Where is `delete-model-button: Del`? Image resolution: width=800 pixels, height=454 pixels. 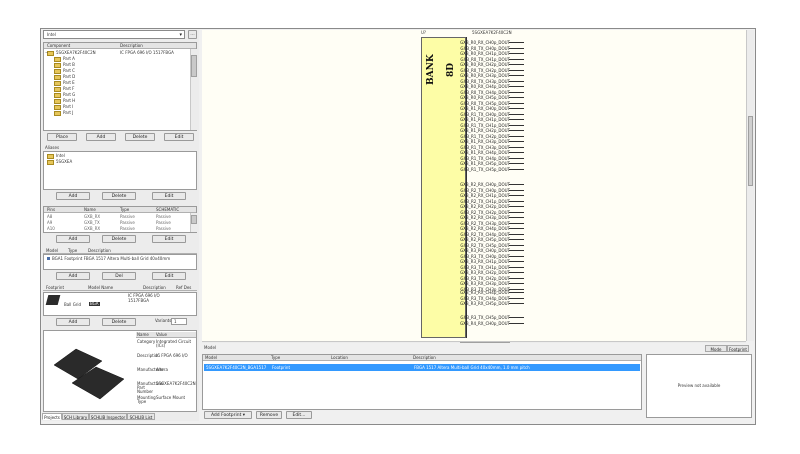 delete-model-button: Del is located at coordinates (119, 276).